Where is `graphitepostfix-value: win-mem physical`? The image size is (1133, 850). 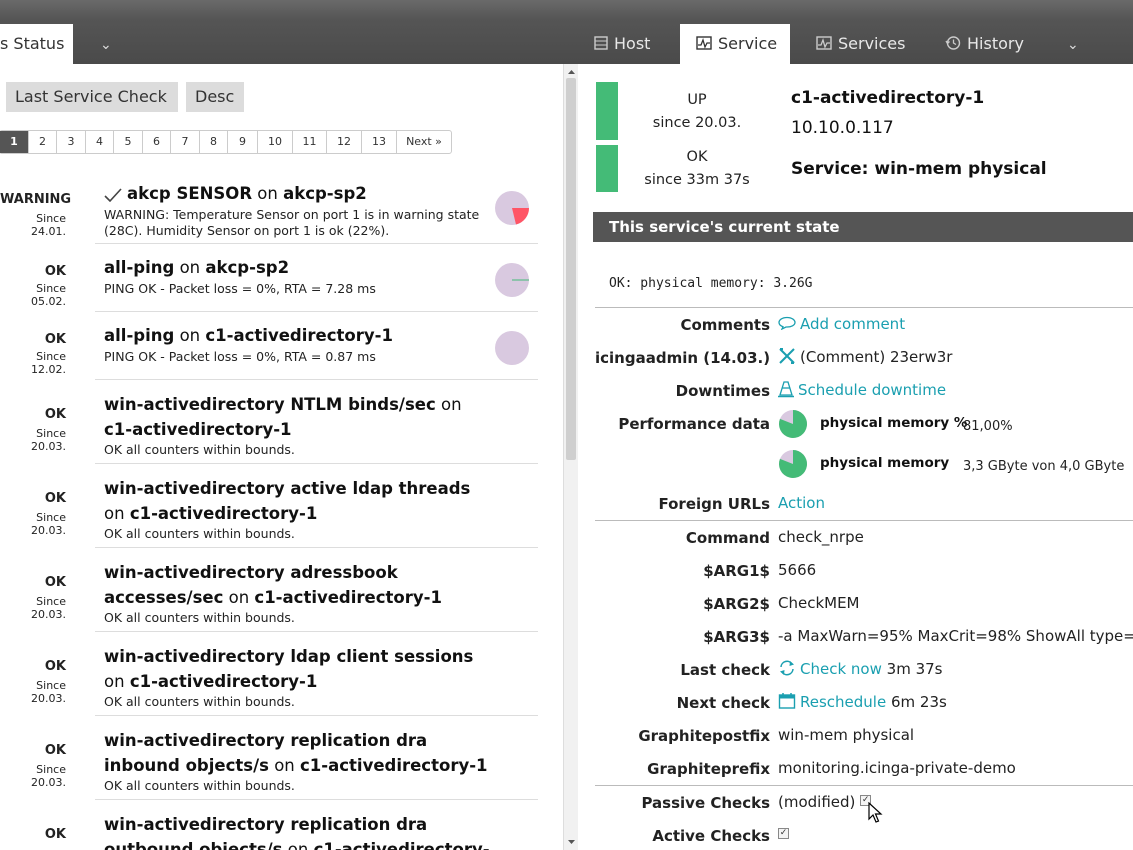
graphitepostfix-value: win-mem physical is located at coordinates (846, 735).